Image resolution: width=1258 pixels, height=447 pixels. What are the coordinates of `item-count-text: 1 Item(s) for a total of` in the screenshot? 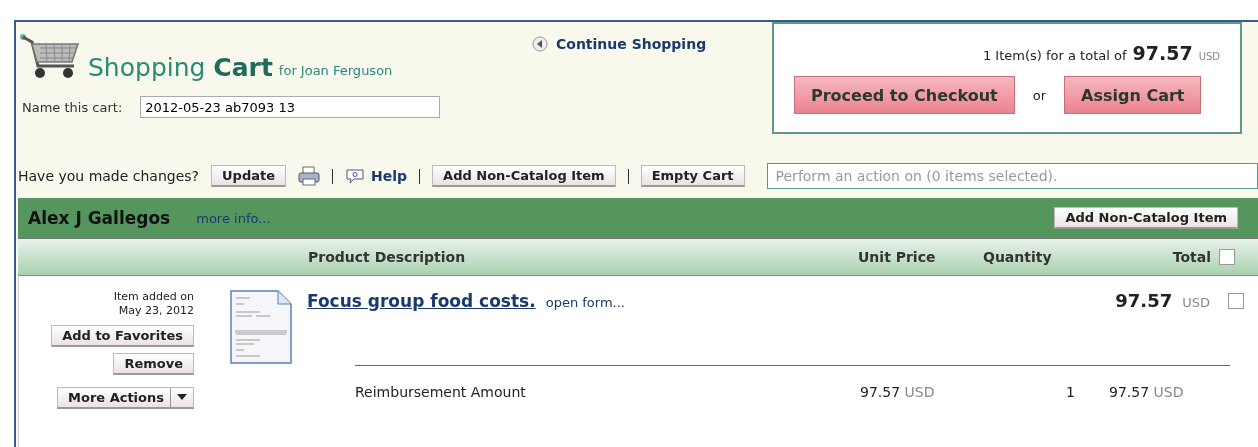 It's located at (1054, 55).